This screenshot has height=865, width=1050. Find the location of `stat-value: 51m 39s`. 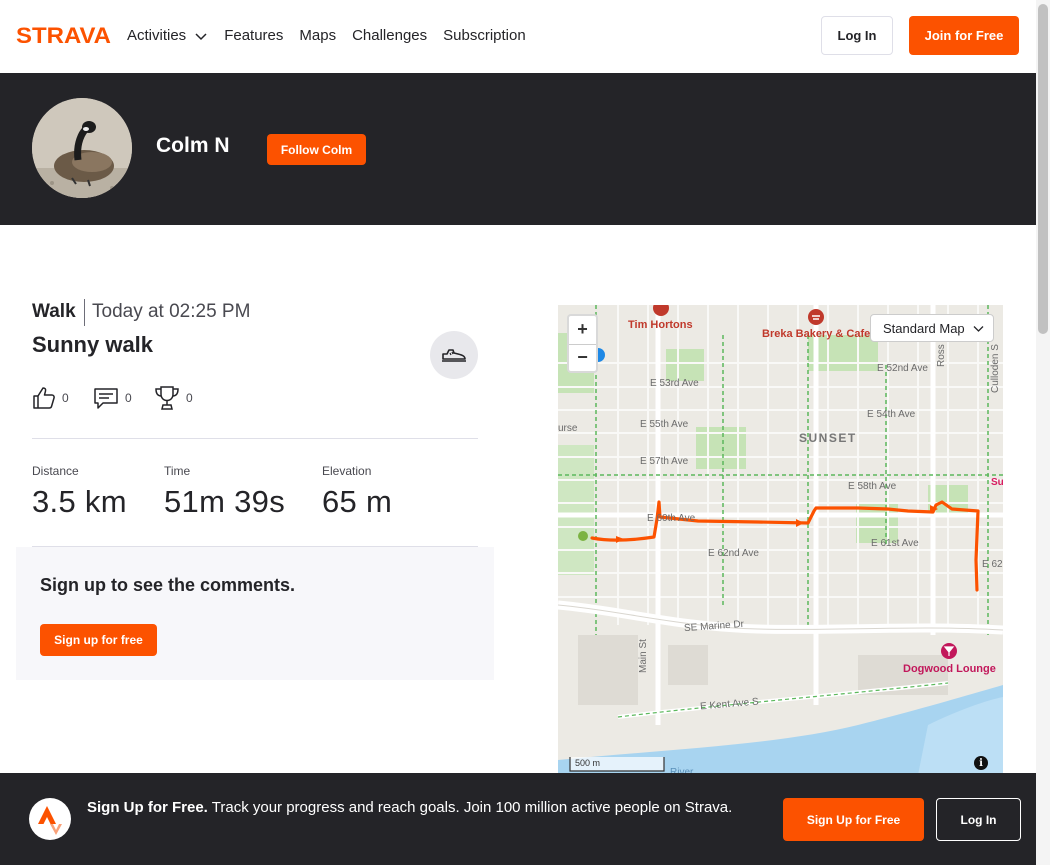

stat-value: 51m 39s is located at coordinates (224, 501).